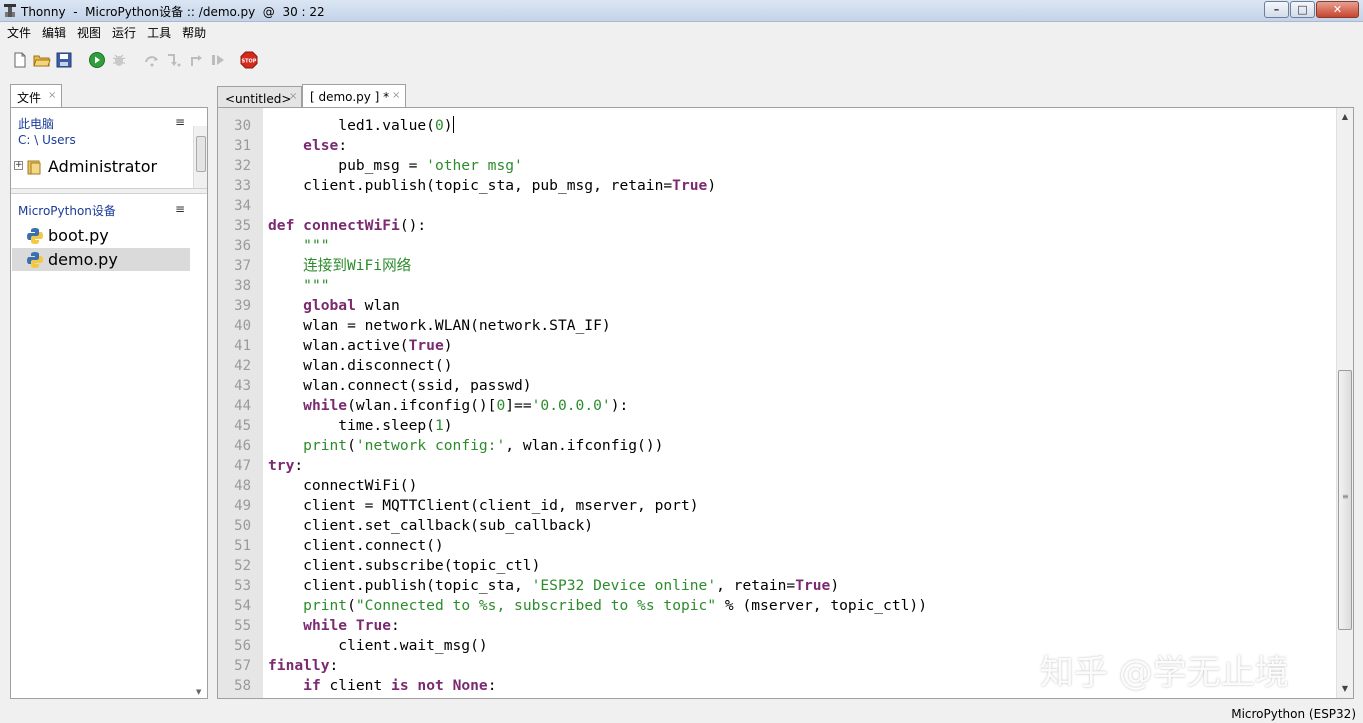  What do you see at coordinates (36, 96) in the screenshot?
I see `files-tab: 文件 ×` at bounding box center [36, 96].